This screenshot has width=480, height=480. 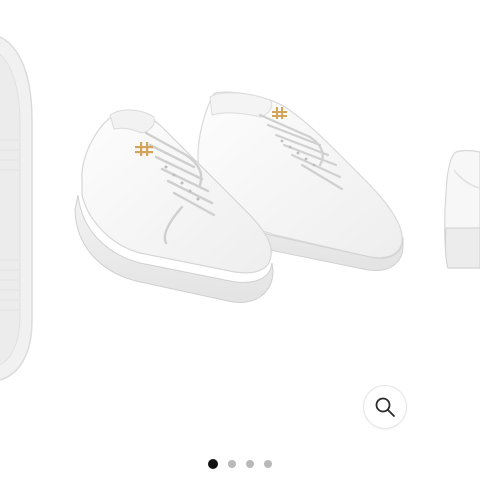 I want to click on heel-view-image, so click(x=459, y=210).